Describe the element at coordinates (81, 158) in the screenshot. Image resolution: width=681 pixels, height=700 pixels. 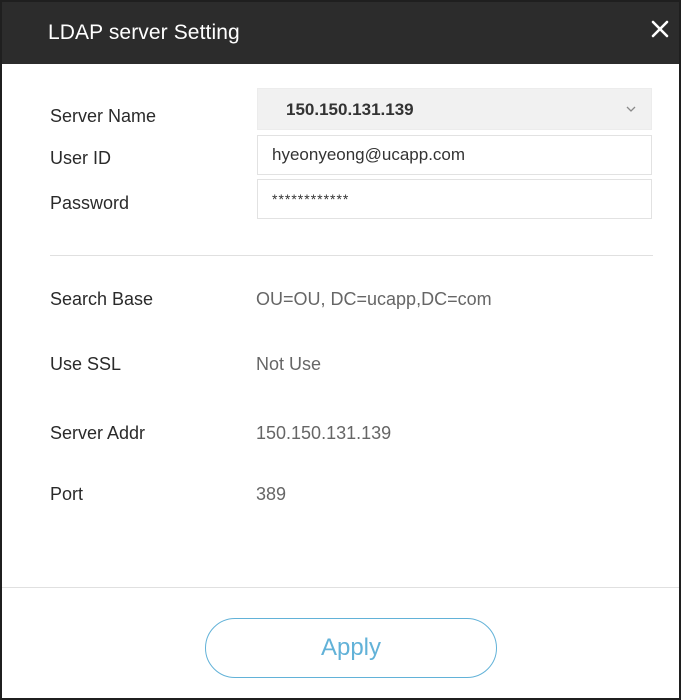
I see `user-id-label: User ID` at that location.